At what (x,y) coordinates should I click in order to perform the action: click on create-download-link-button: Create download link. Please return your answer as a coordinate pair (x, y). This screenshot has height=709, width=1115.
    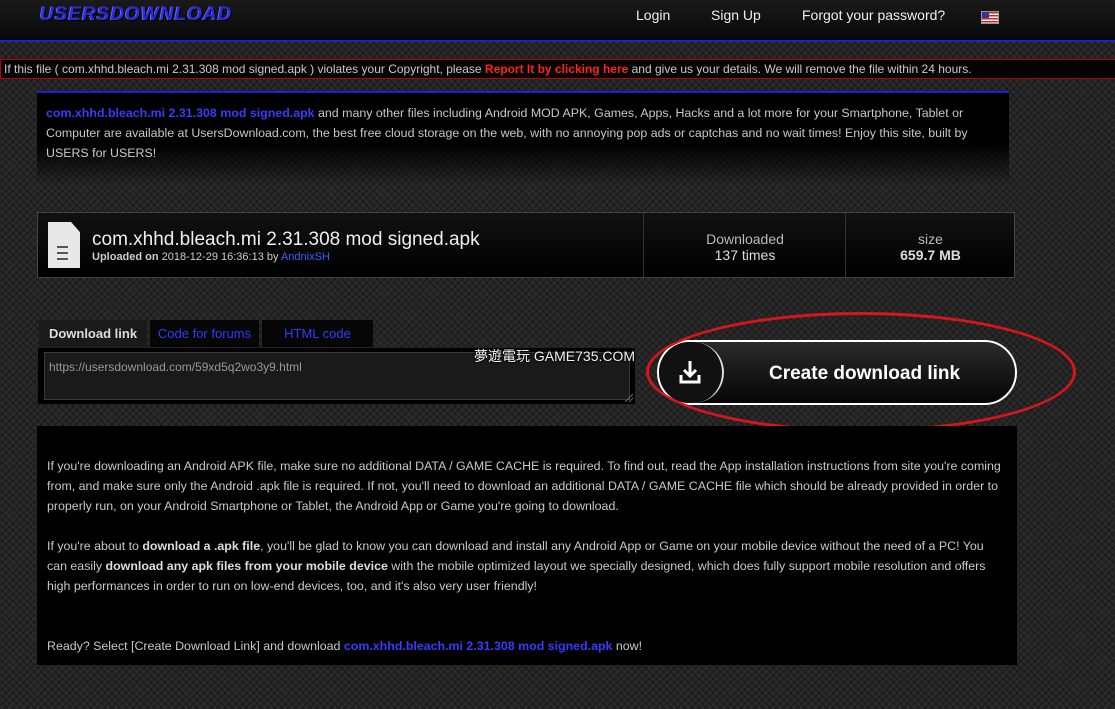
    Looking at the image, I should click on (837, 372).